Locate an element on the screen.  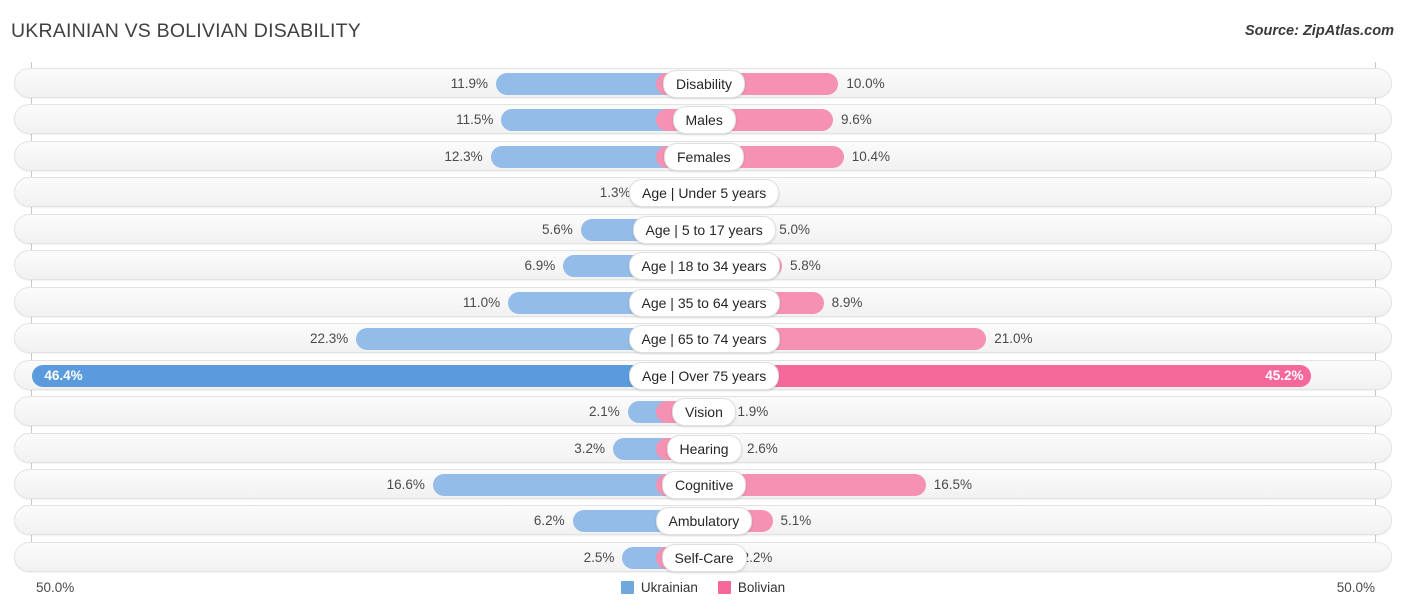
category-label: Age | 18 to 34 years is located at coordinates (704, 266).